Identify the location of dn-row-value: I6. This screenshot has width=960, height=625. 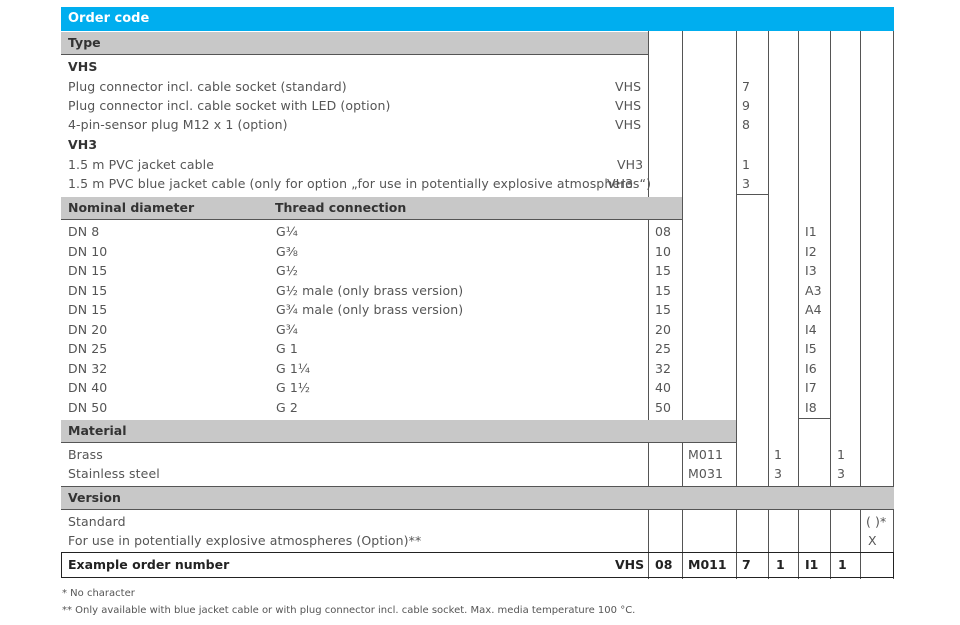
(811, 368).